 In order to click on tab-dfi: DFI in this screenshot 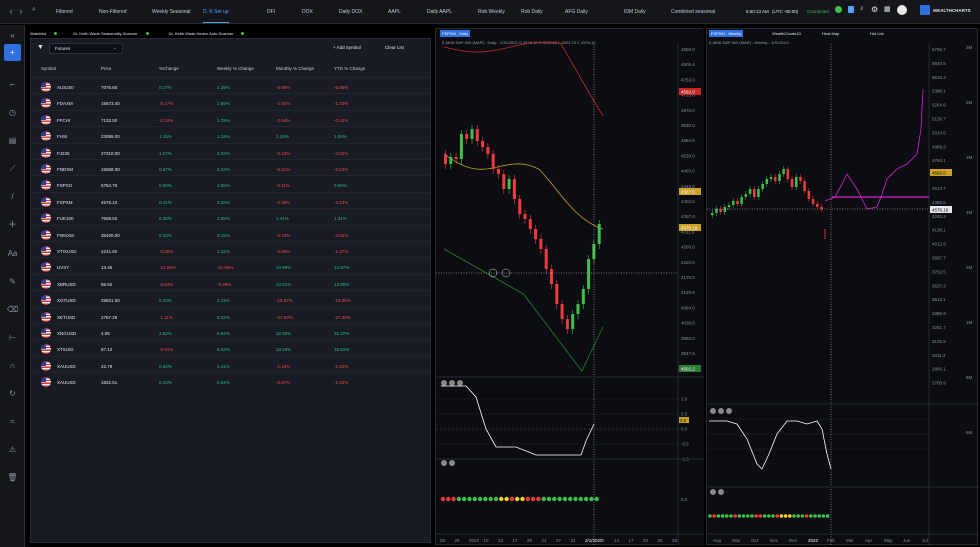, I will do `click(271, 12)`.